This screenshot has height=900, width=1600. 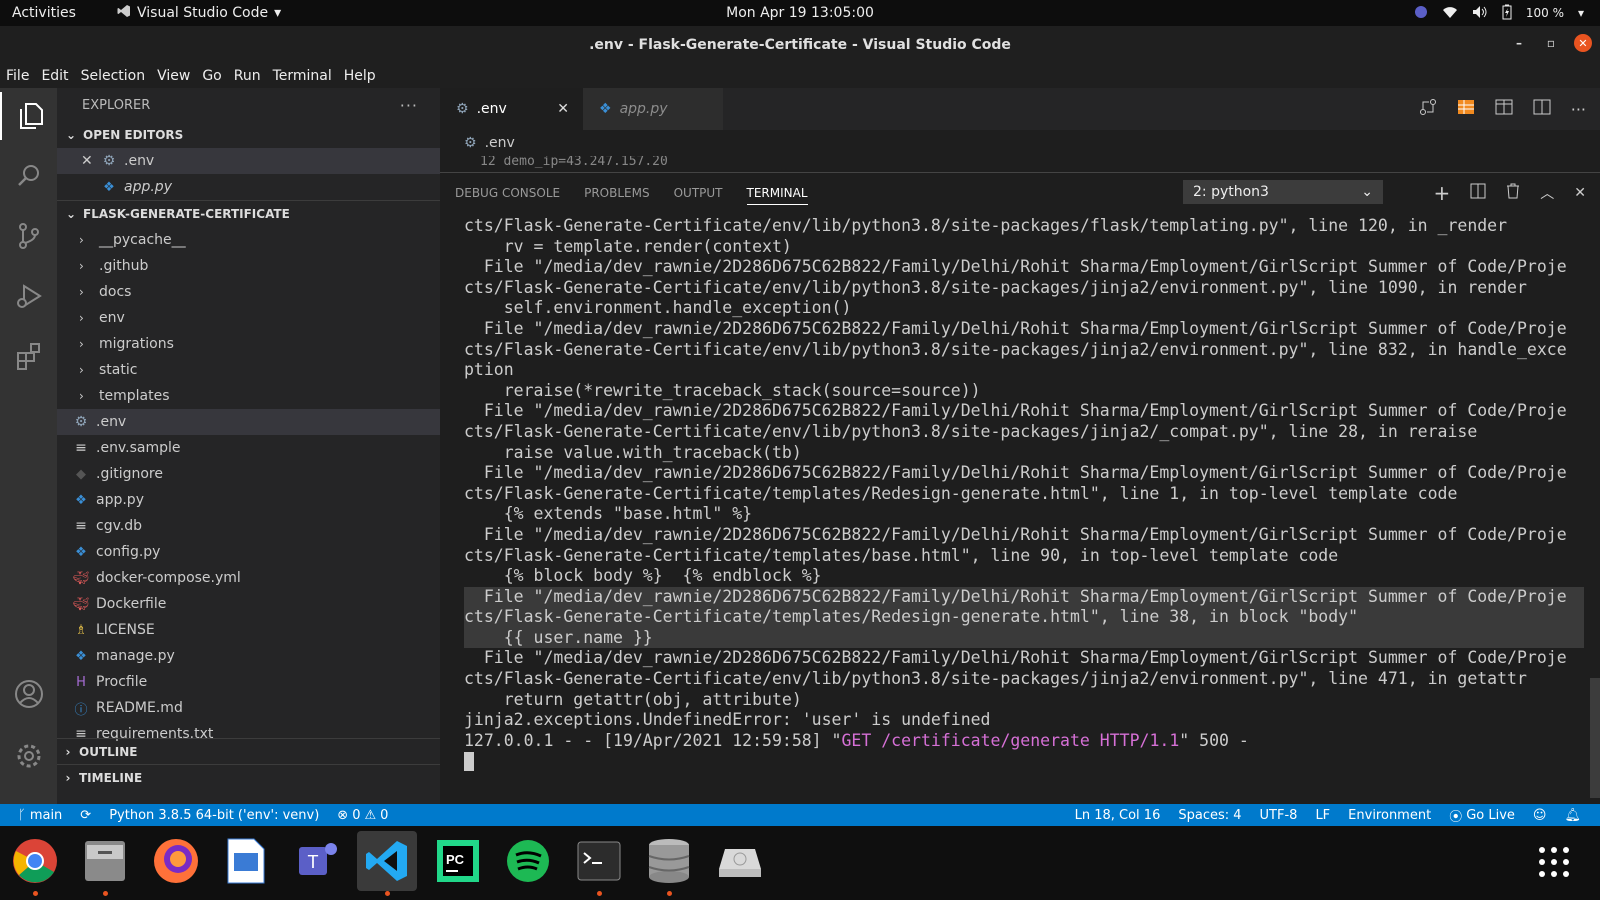 I want to click on source-control-icon, so click(x=28, y=236).